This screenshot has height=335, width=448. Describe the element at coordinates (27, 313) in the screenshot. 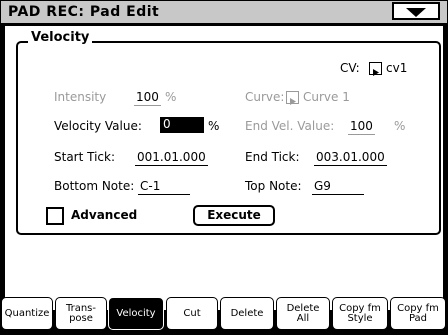

I see `tab-quantize: Quantize` at that location.